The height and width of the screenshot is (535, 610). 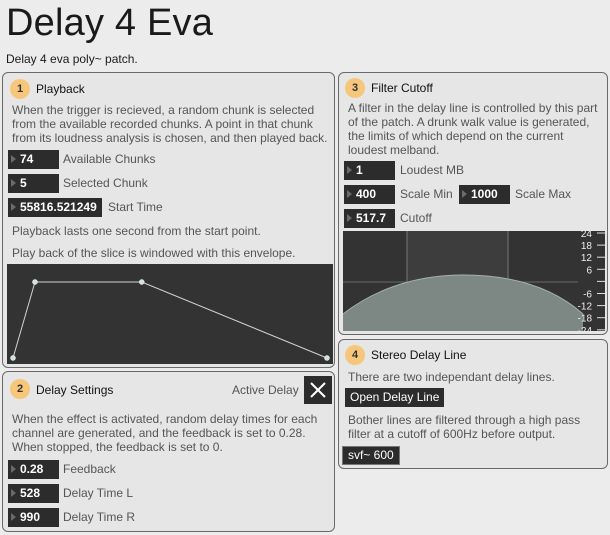 I want to click on open-delay-line-button: Open Delay Line, so click(x=395, y=397).